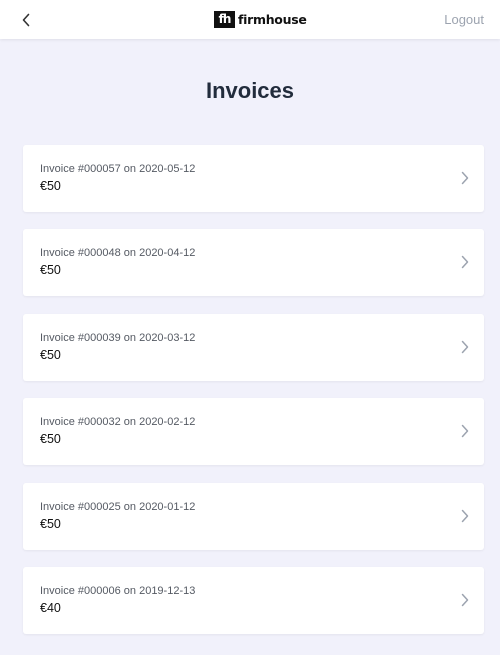 Image resolution: width=500 pixels, height=655 pixels. What do you see at coordinates (118, 337) in the screenshot?
I see `invoice-description: Invoice #000039 on 2020-03-12` at bounding box center [118, 337].